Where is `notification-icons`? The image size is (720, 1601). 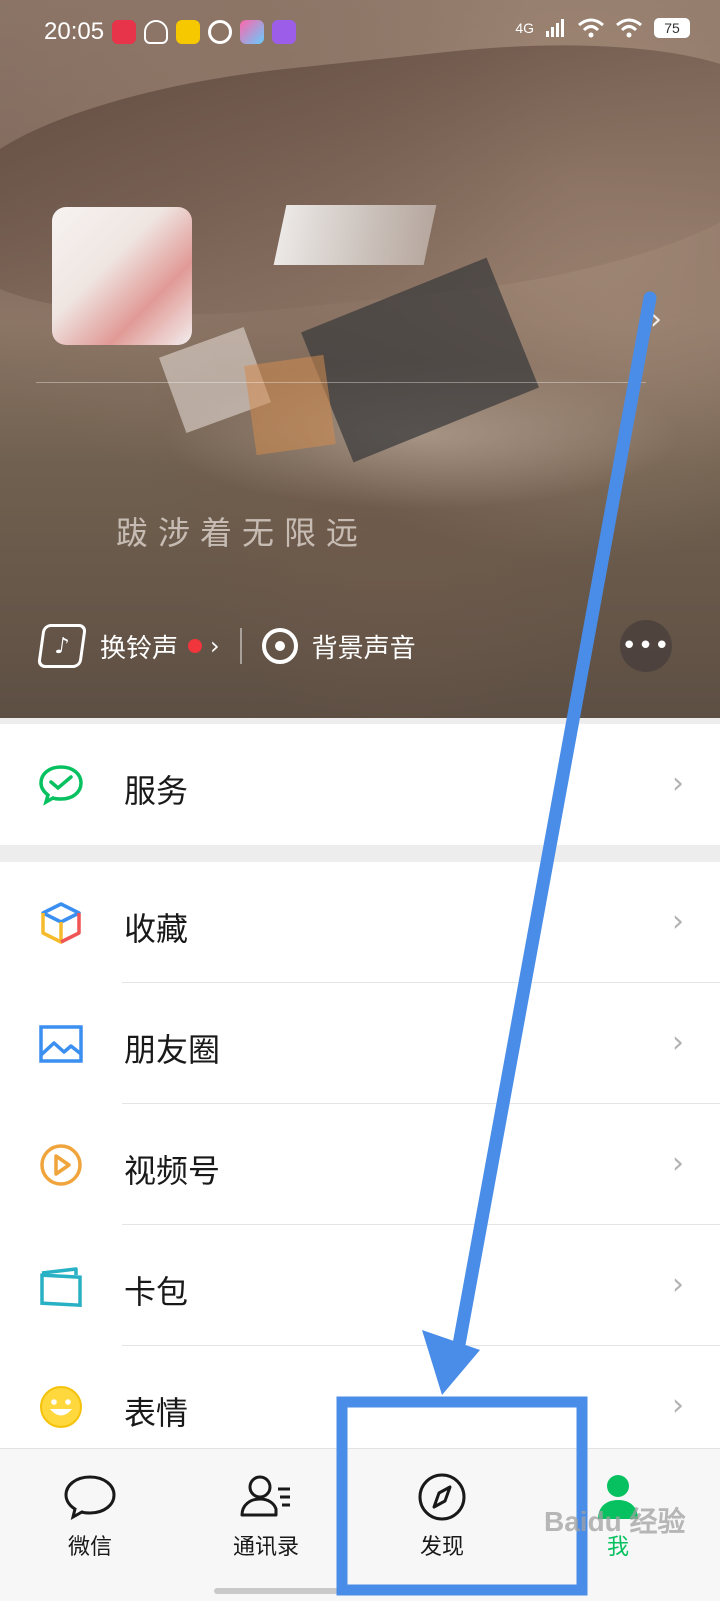
notification-icons is located at coordinates (204, 32).